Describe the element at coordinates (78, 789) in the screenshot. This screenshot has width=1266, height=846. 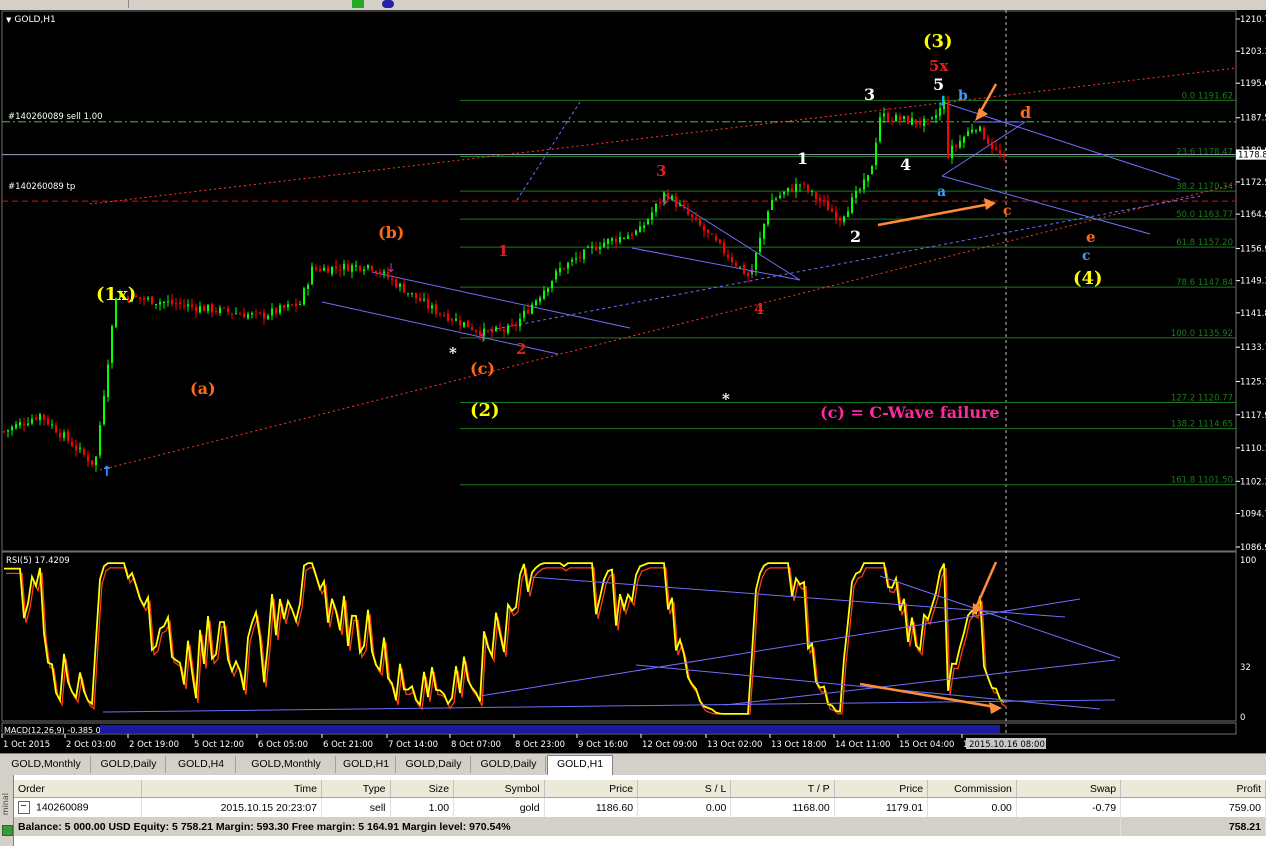
I see `column-header: Order` at that location.